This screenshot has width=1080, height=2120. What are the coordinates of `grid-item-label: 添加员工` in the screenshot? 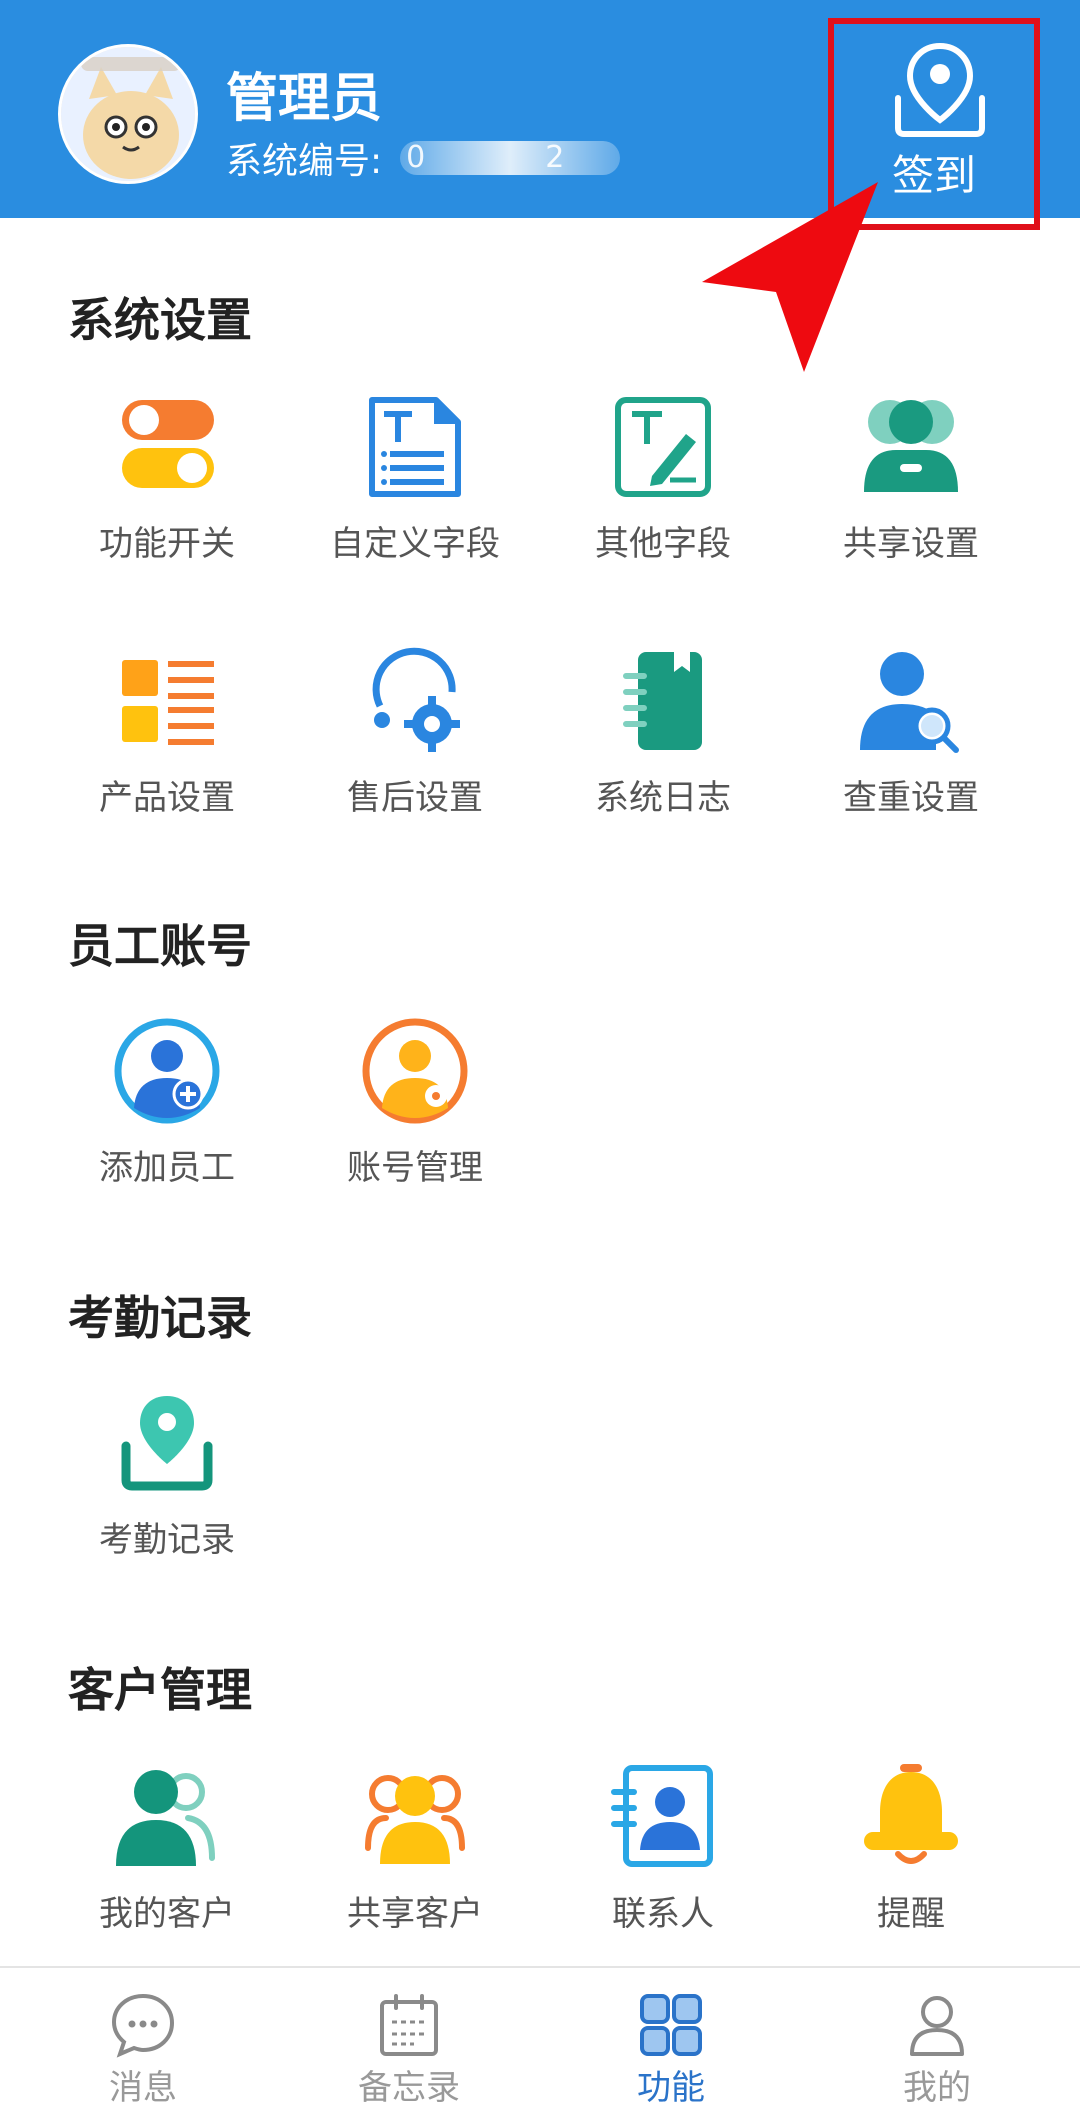 It's located at (167, 1168).